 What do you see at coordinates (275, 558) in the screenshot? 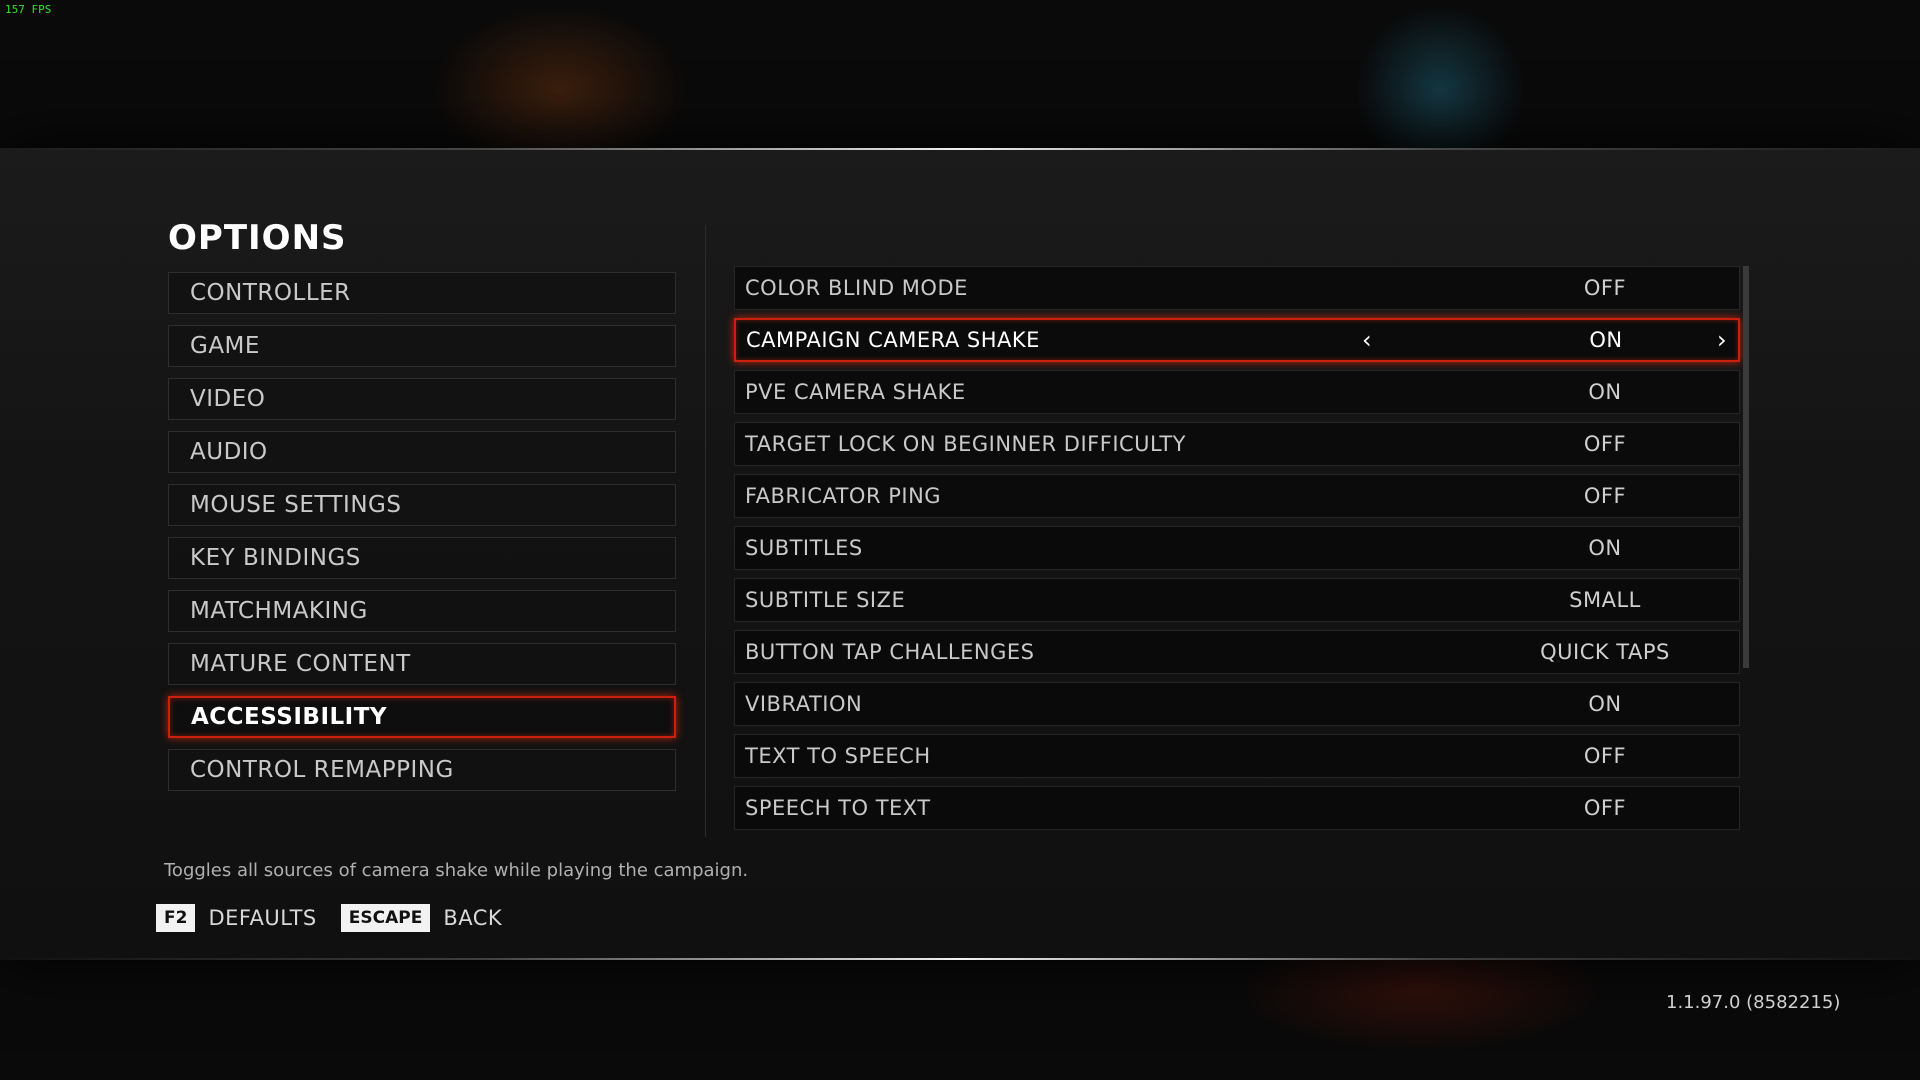
I see `menu-item-label: KEY BINDINGS` at bounding box center [275, 558].